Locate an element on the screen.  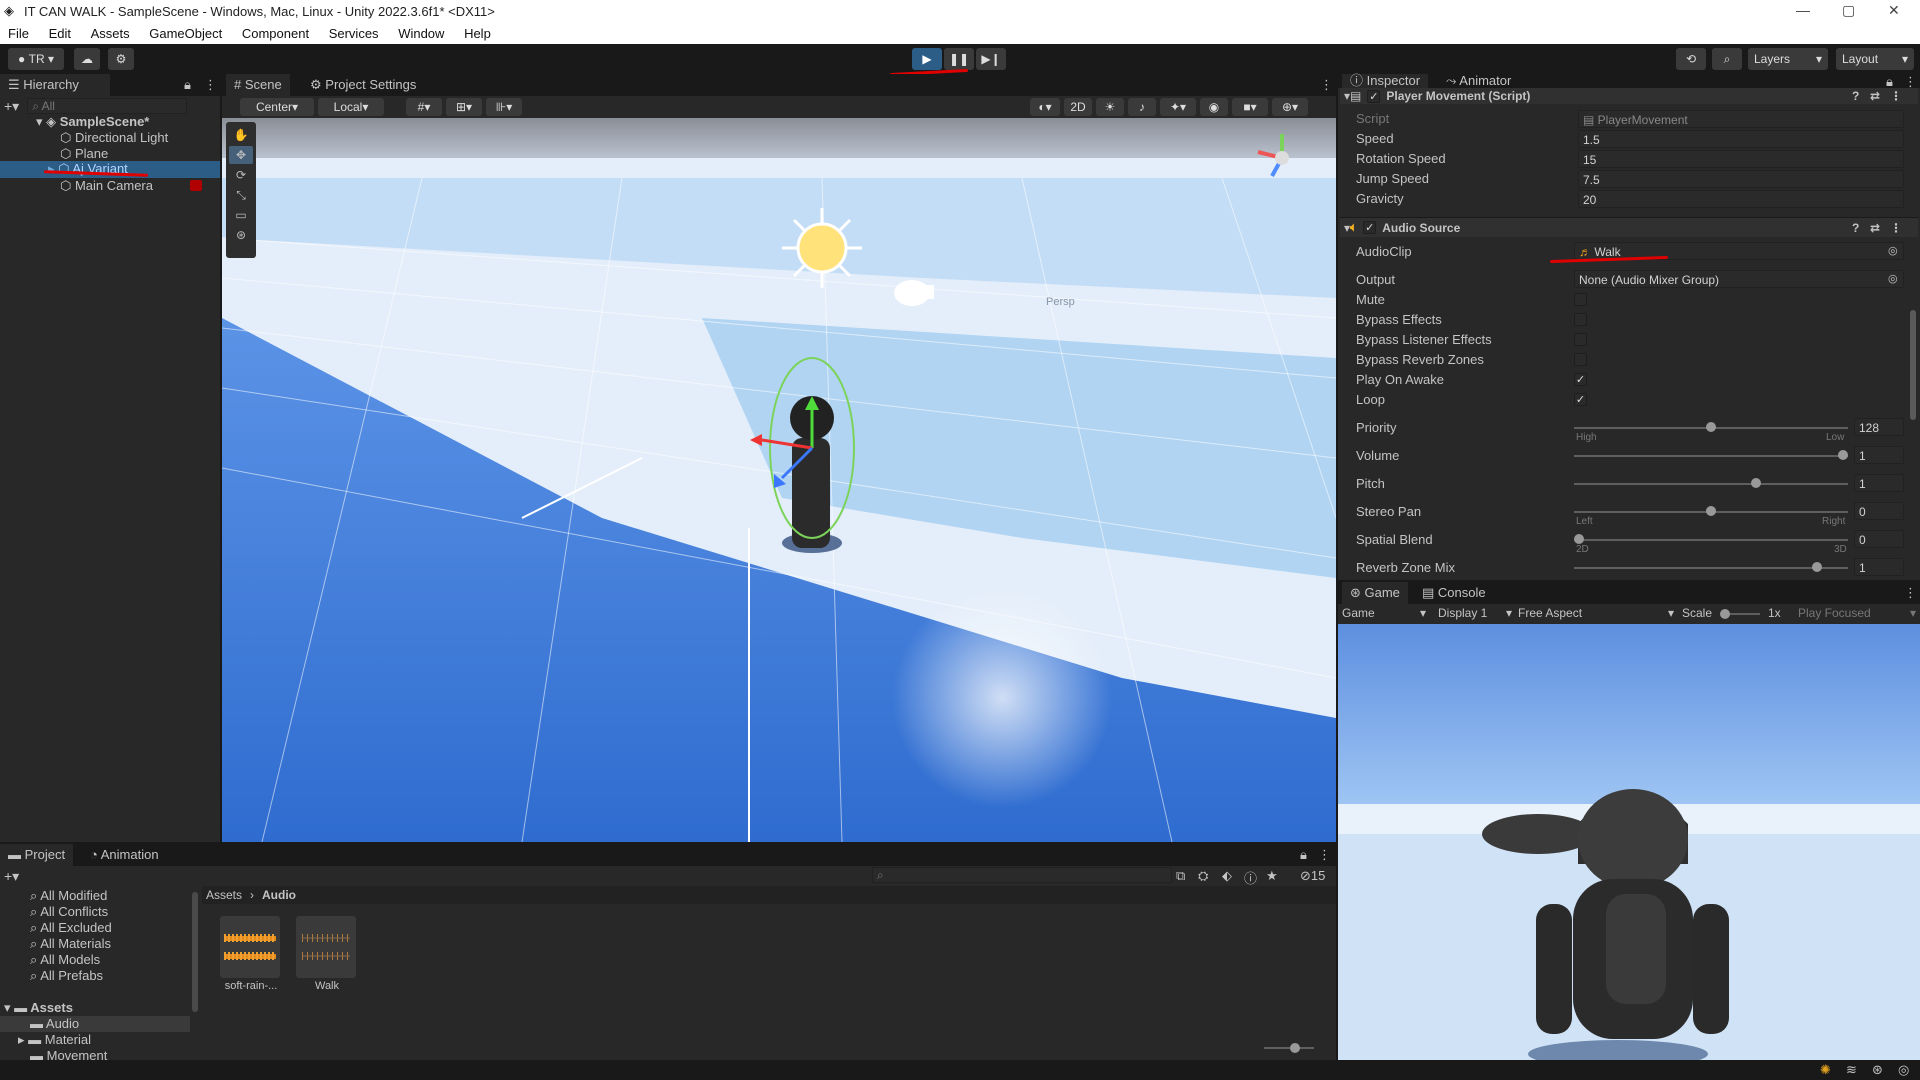
hidden-packages-icon: ⊘15 is located at coordinates (1312, 876).